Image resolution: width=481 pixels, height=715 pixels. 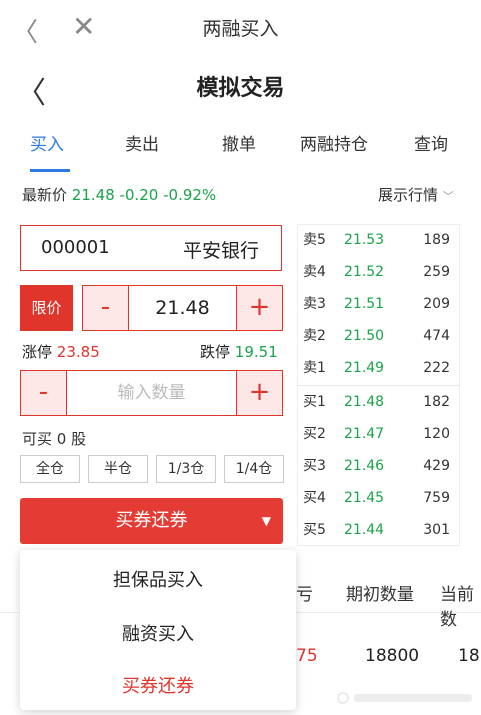 I want to click on ask-price: 21.52, so click(x=364, y=272).